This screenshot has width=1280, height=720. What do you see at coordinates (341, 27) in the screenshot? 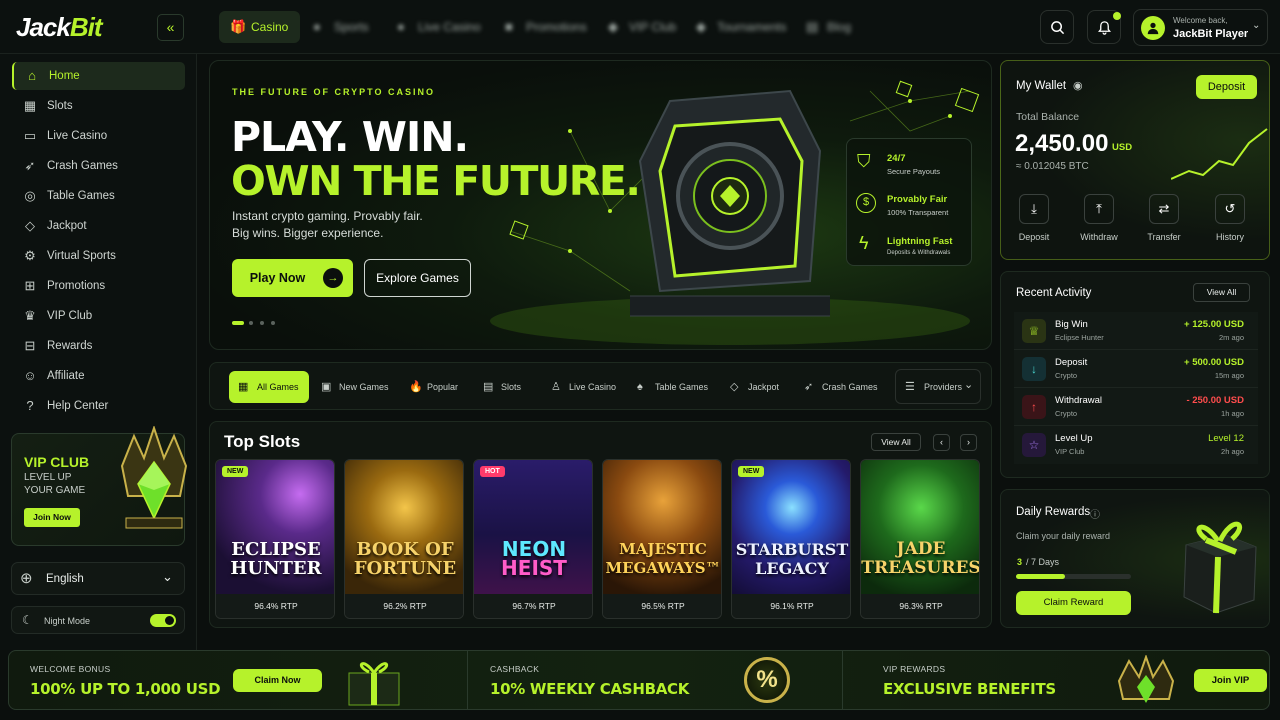
I see `tab-sports: ● Sports` at bounding box center [341, 27].